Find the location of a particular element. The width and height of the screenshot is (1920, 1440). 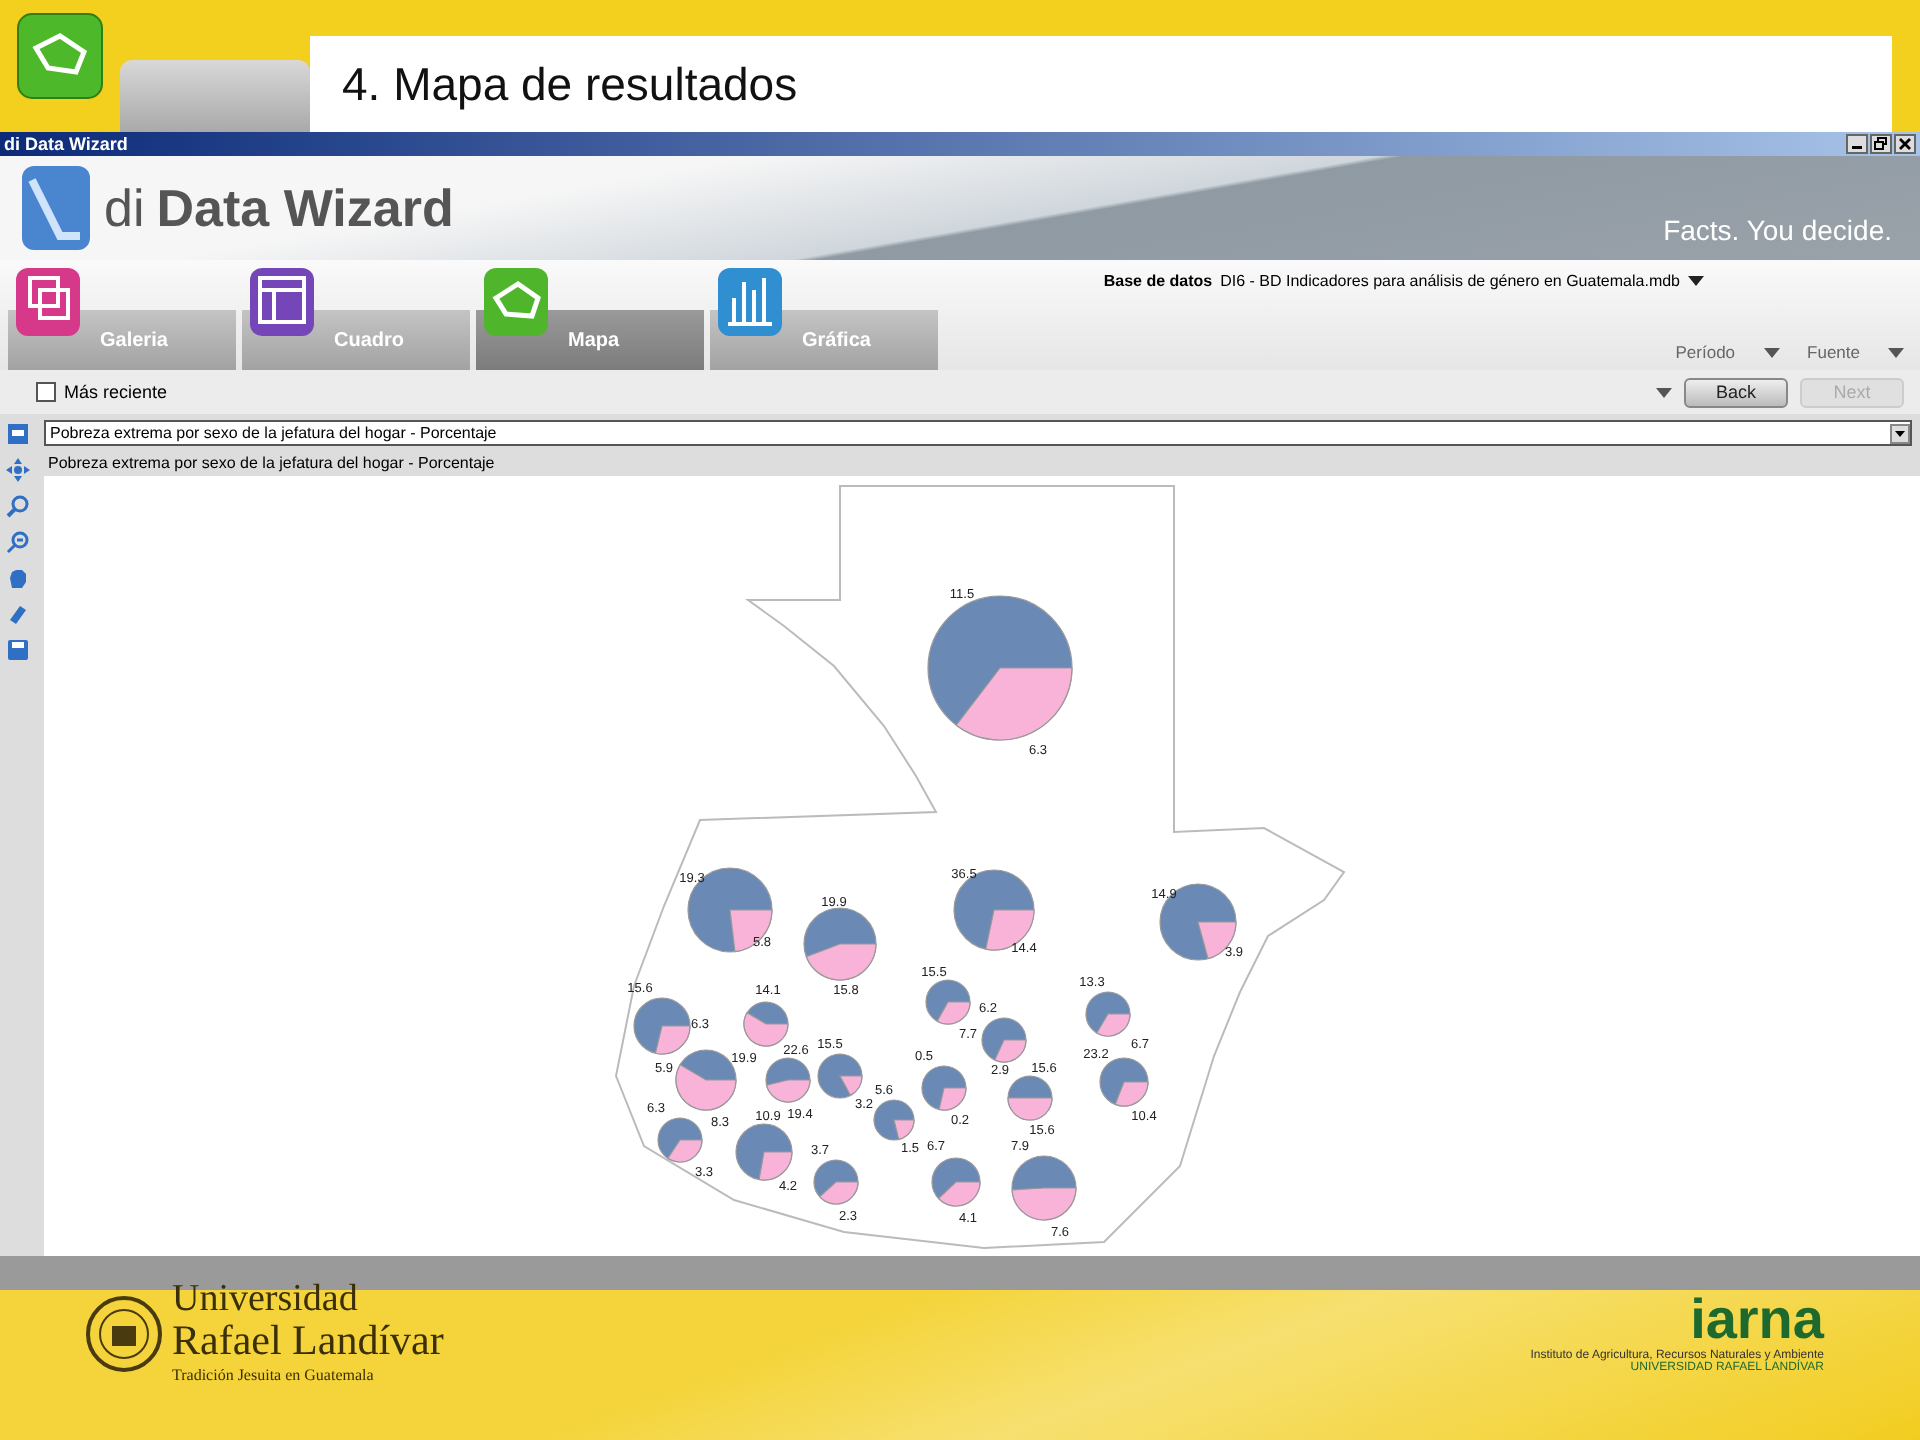

window-icon is located at coordinates (18, 434).